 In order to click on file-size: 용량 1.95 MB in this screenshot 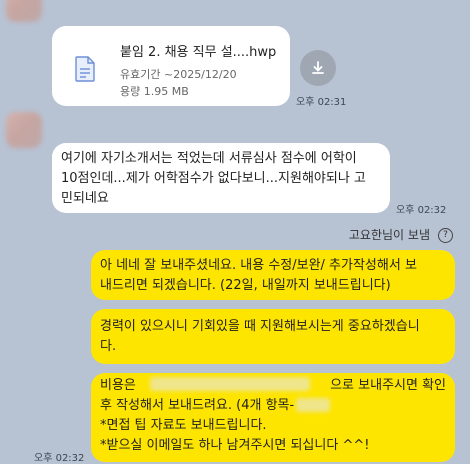, I will do `click(154, 91)`.